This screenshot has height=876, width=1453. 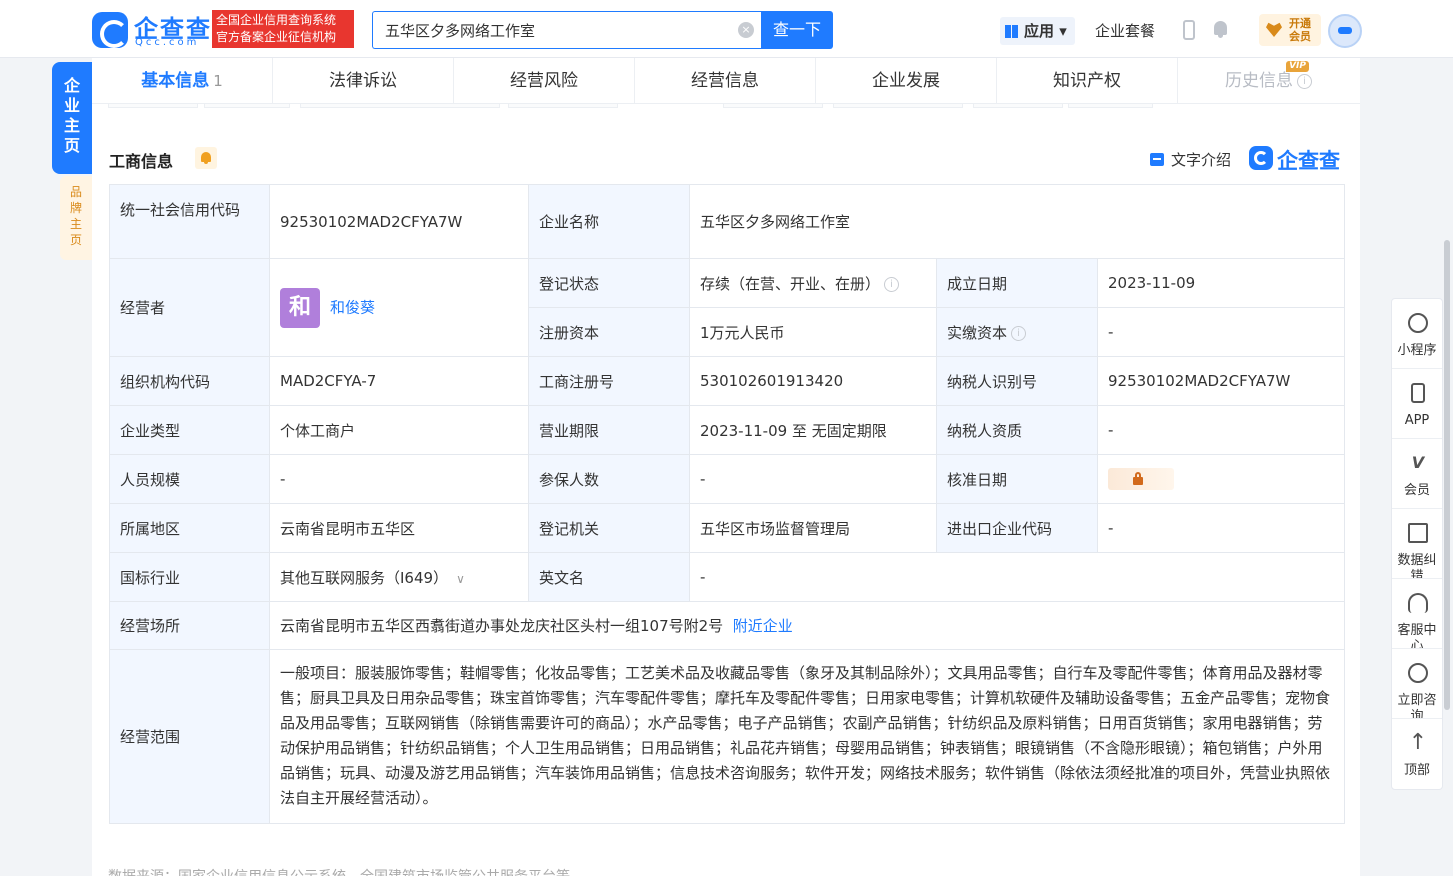 I want to click on taxpayer-id-value: 92530102MAD2CFYA7W, so click(x=1221, y=381).